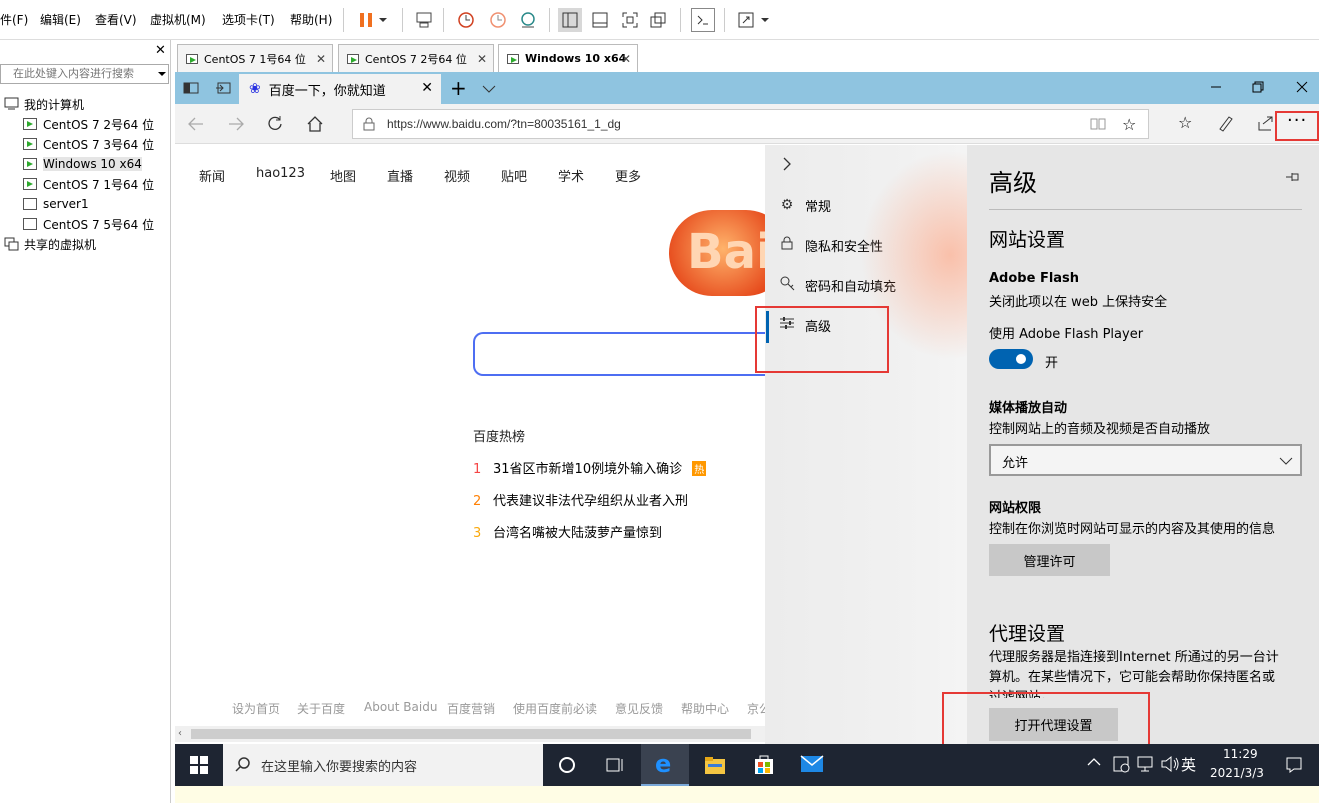  What do you see at coordinates (416, 58) in the screenshot?
I see `tab-vm: CentOS 7 2号64 位 ✕` at bounding box center [416, 58].